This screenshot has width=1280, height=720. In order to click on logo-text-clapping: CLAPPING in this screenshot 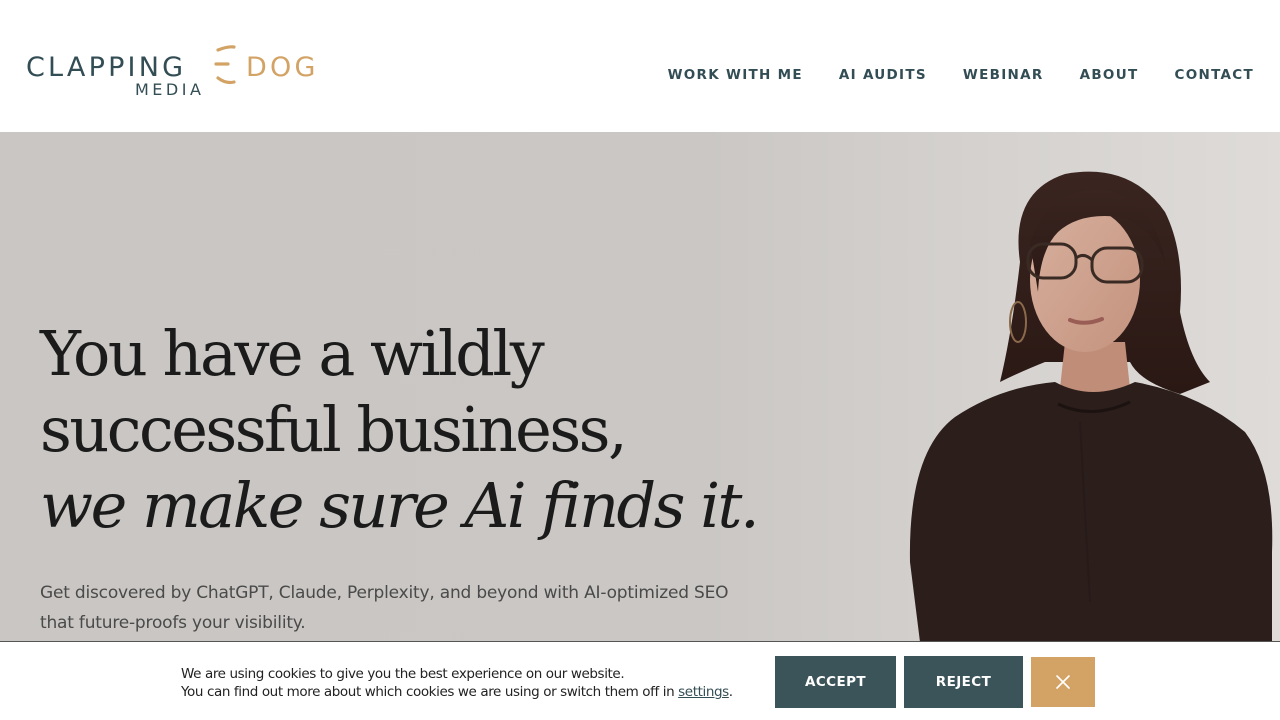, I will do `click(106, 67)`.